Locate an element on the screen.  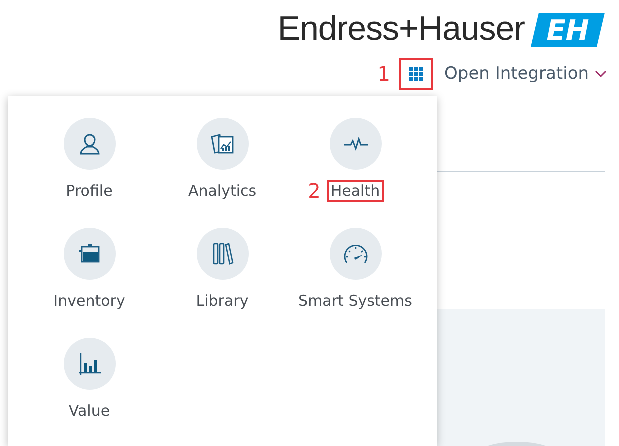
bar-chart-icon is located at coordinates (90, 364).